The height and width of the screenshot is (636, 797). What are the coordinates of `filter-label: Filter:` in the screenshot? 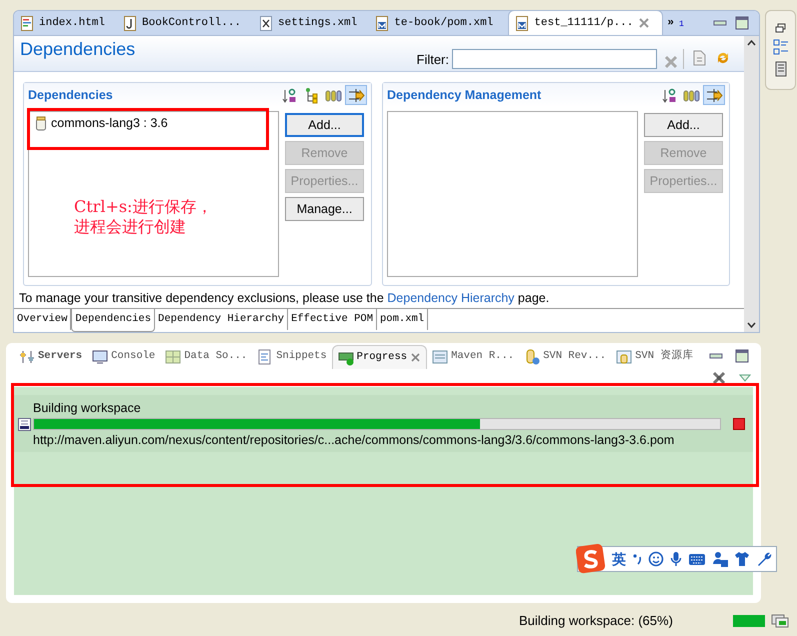 It's located at (432, 59).